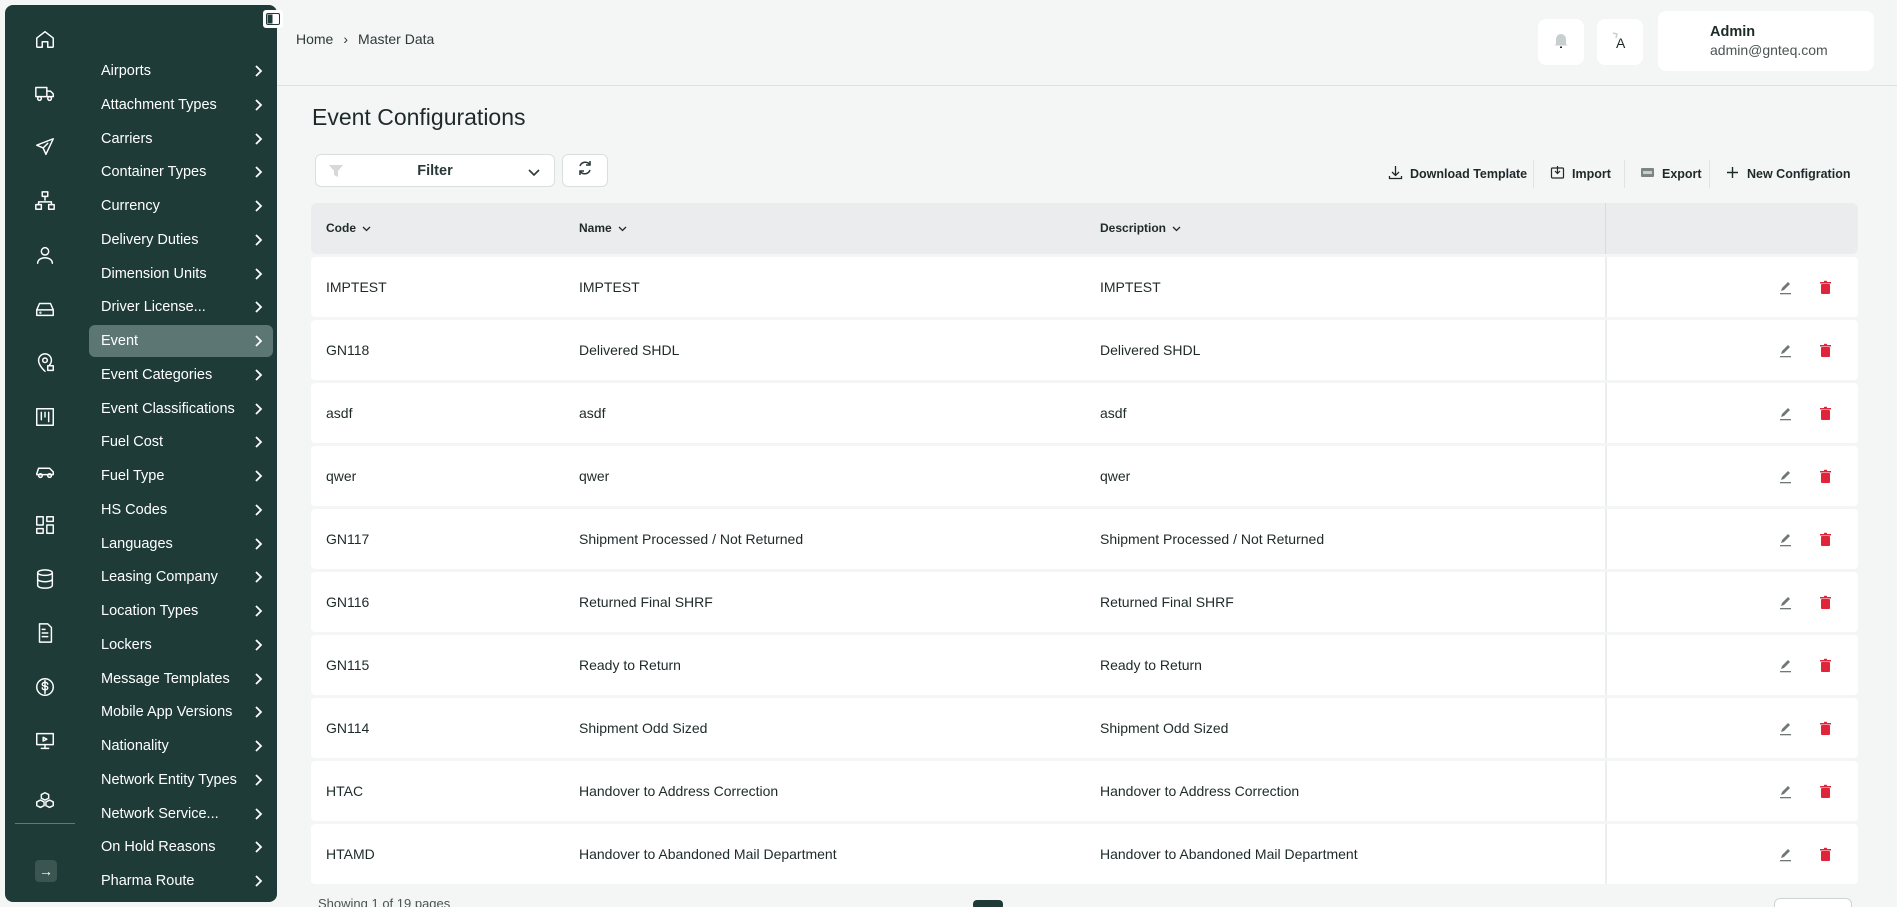  What do you see at coordinates (181, 679) in the screenshot?
I see `menu-item-message-templates: Message Templates` at bounding box center [181, 679].